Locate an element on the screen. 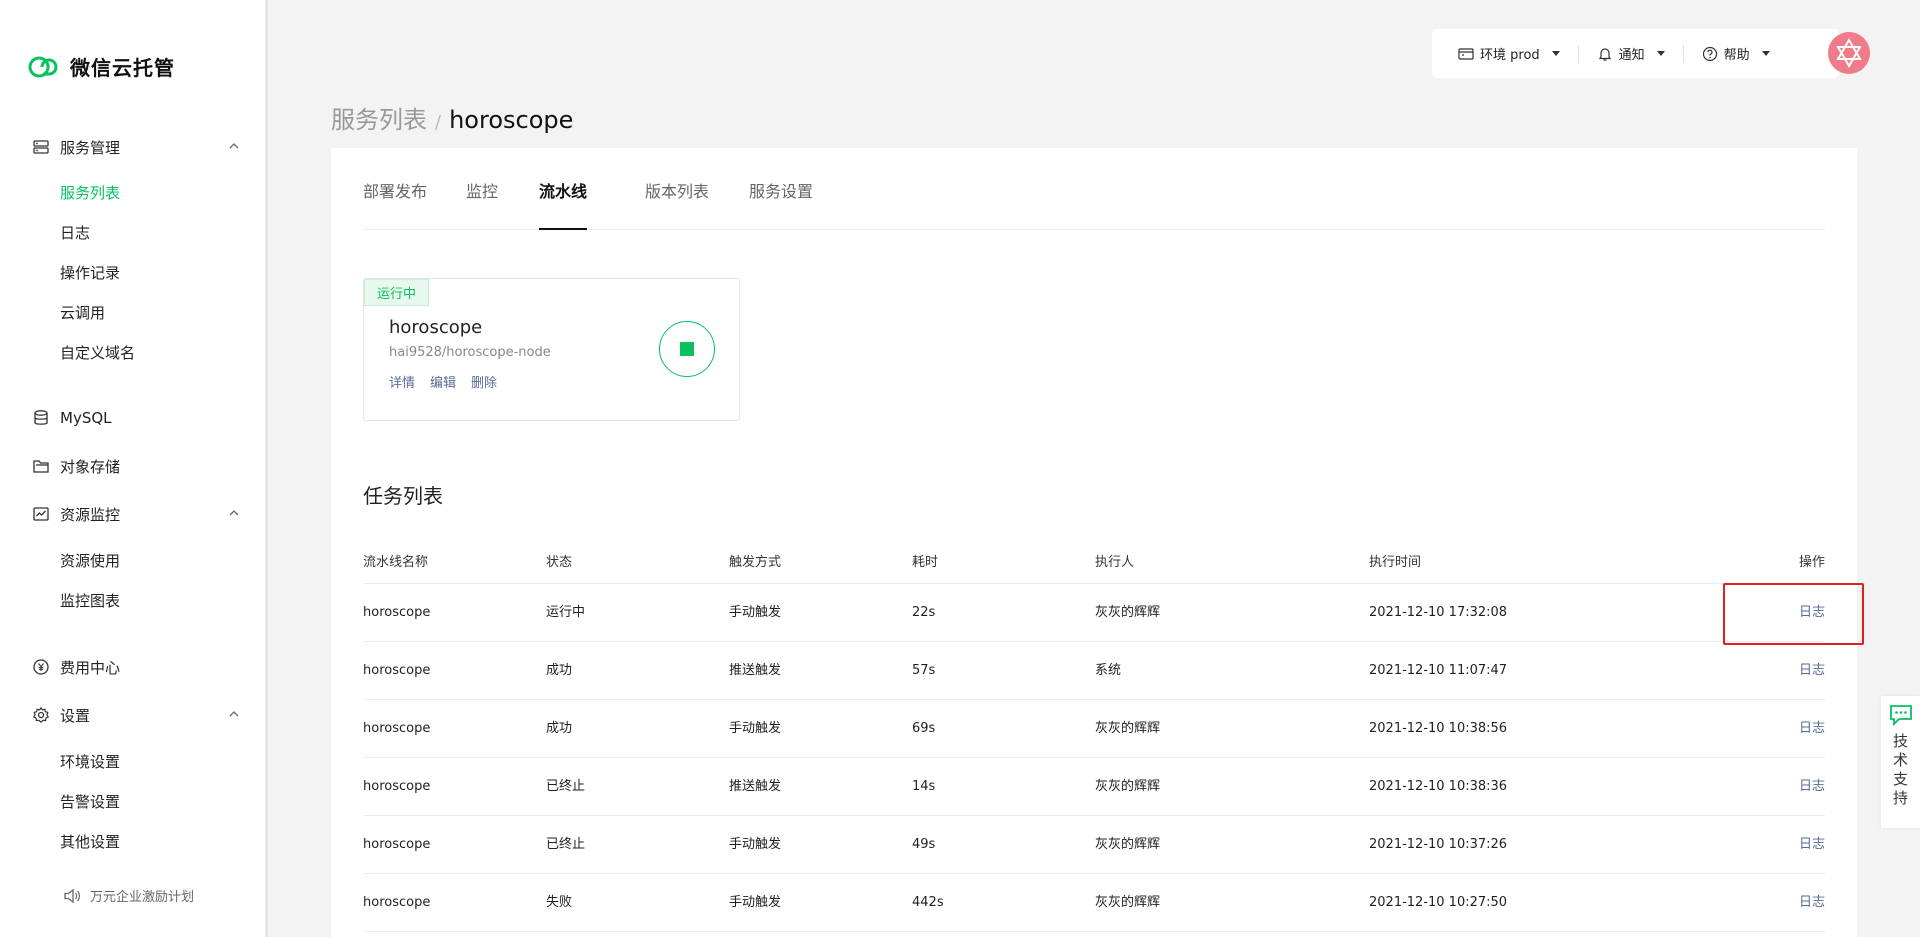  tab-deploy: 部署发布 is located at coordinates (395, 204).